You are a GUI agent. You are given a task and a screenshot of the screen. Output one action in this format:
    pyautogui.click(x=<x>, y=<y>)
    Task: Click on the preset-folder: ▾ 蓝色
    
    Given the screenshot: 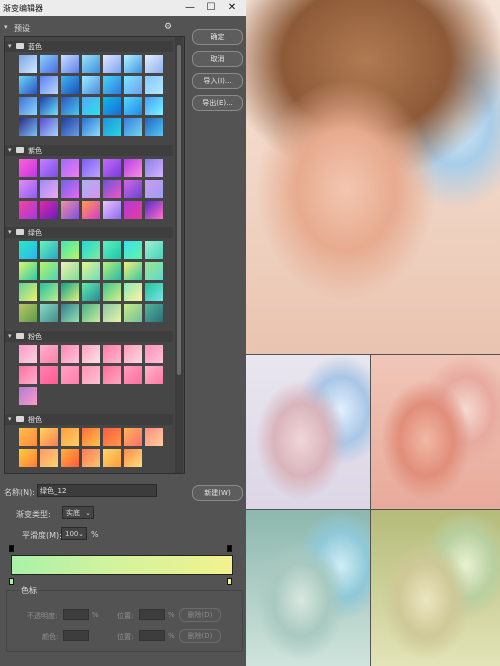 What is the action you would take?
    pyautogui.click(x=89, y=46)
    